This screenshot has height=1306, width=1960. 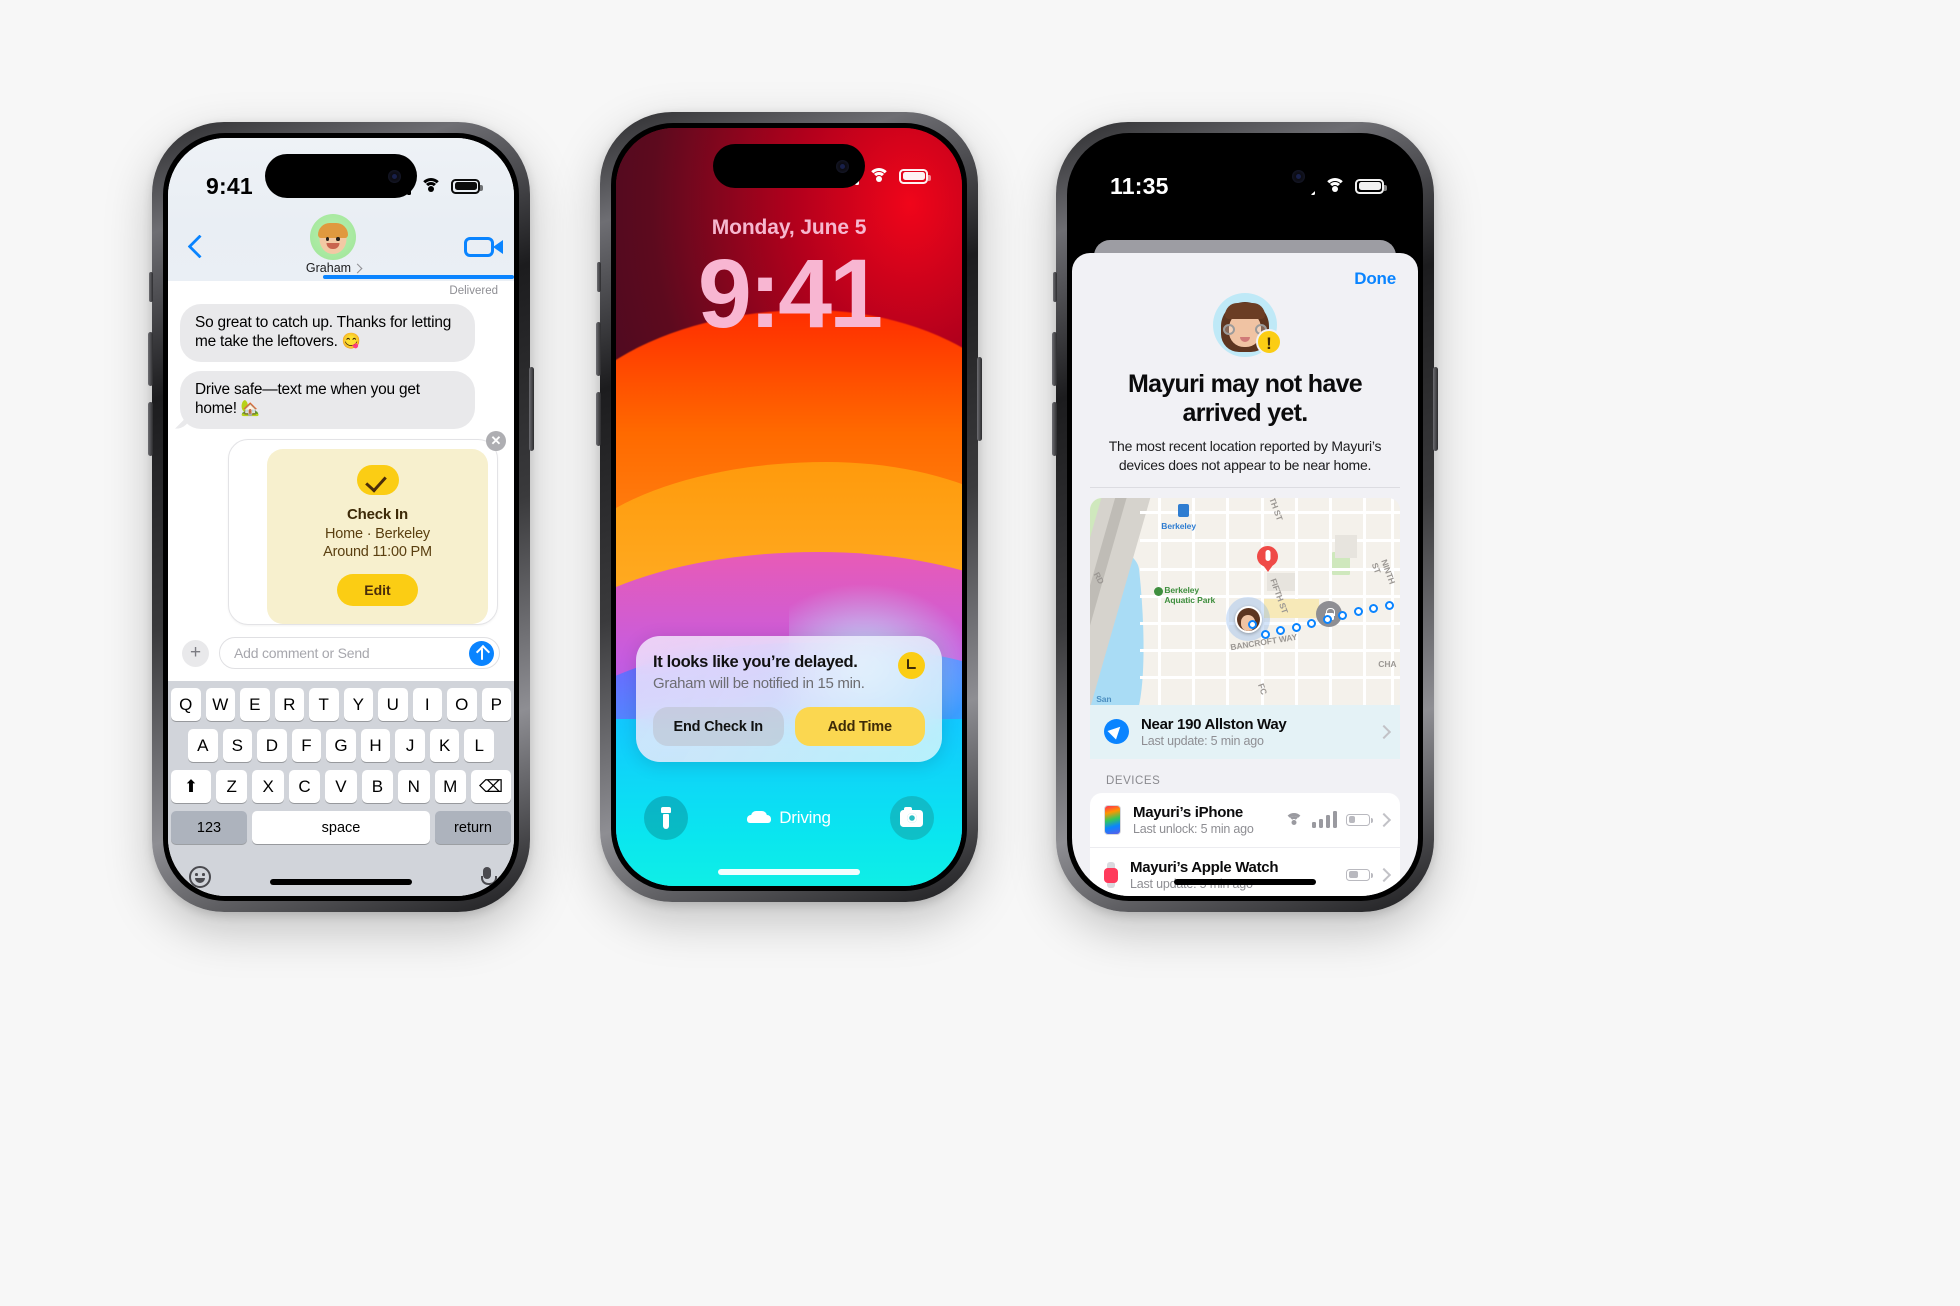 I want to click on key-v: V, so click(x=341, y=786).